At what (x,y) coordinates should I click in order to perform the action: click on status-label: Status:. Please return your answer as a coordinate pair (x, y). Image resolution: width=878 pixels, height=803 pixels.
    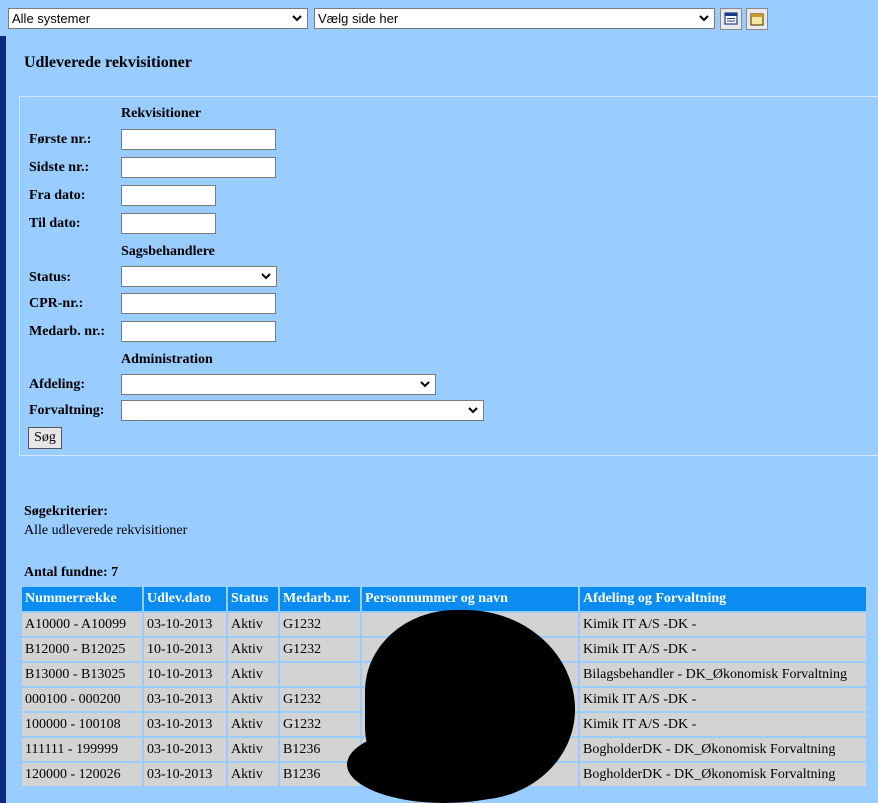
    Looking at the image, I should click on (50, 277).